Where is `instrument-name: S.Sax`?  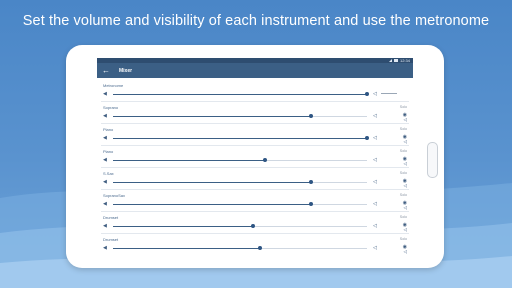
instrument-name: S.Sax is located at coordinates (108, 173).